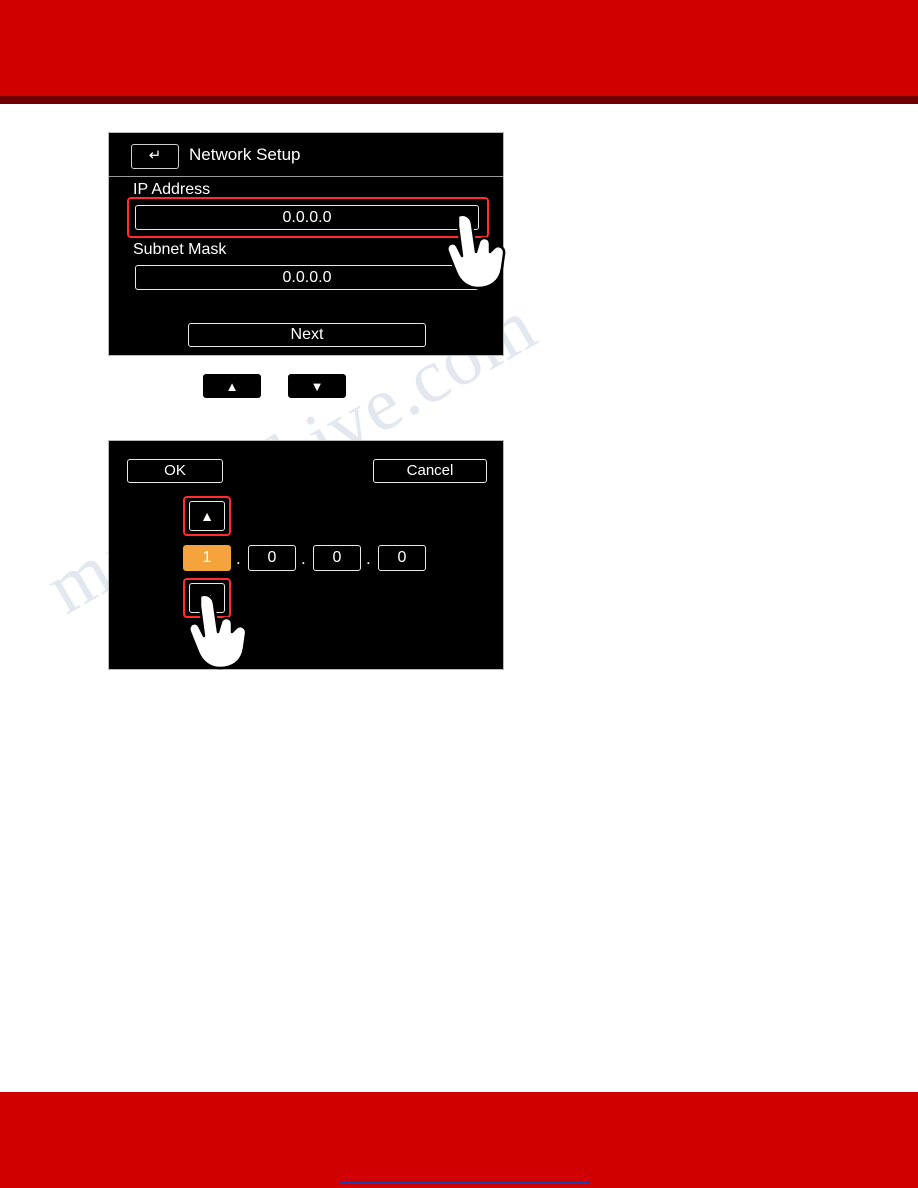  What do you see at coordinates (459, 48) in the screenshot?
I see `top-banner` at bounding box center [459, 48].